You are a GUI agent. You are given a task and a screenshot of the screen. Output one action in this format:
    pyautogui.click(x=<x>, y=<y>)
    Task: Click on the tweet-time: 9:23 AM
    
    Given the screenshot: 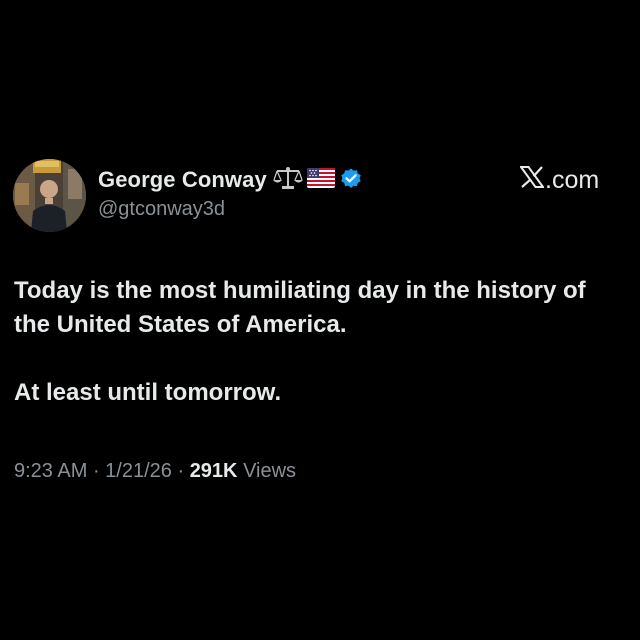 What is the action you would take?
    pyautogui.click(x=50, y=471)
    